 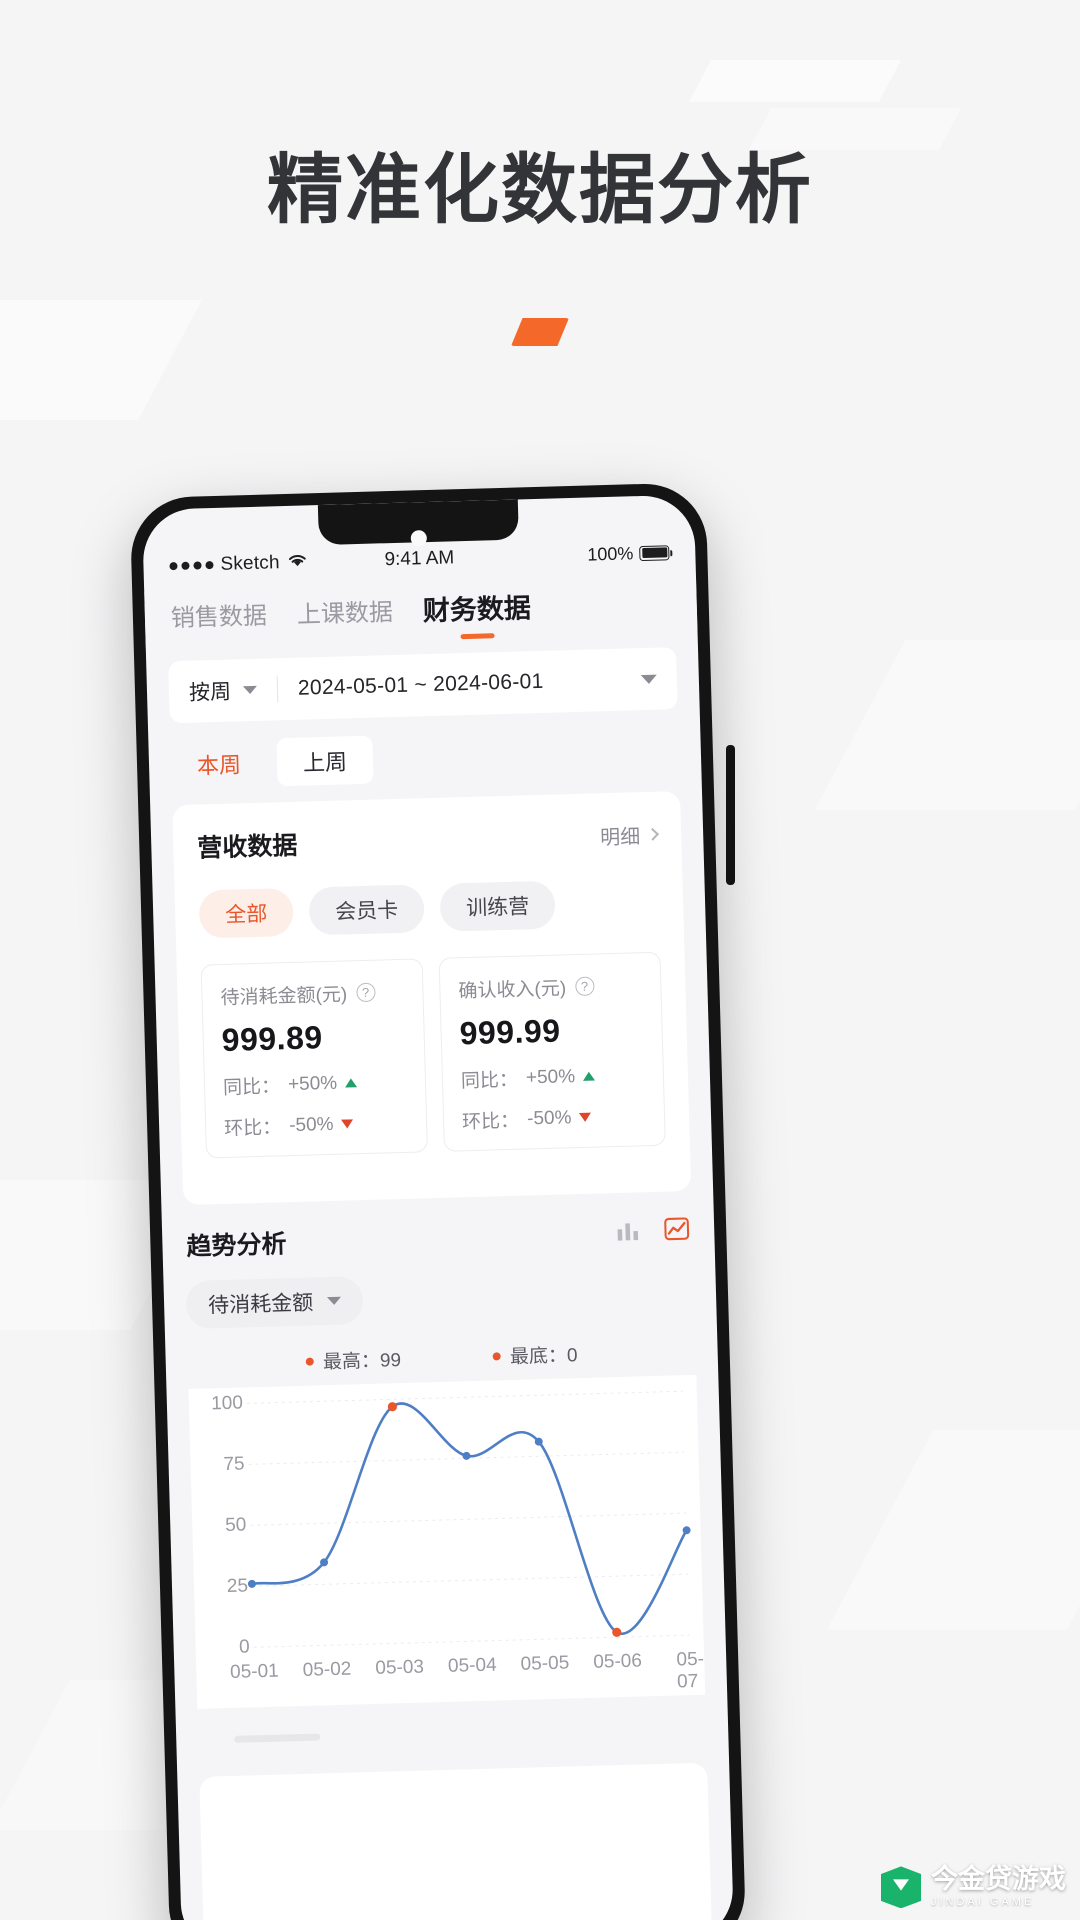 What do you see at coordinates (512, 990) in the screenshot?
I see `metric-label: 确认收入(元)` at bounding box center [512, 990].